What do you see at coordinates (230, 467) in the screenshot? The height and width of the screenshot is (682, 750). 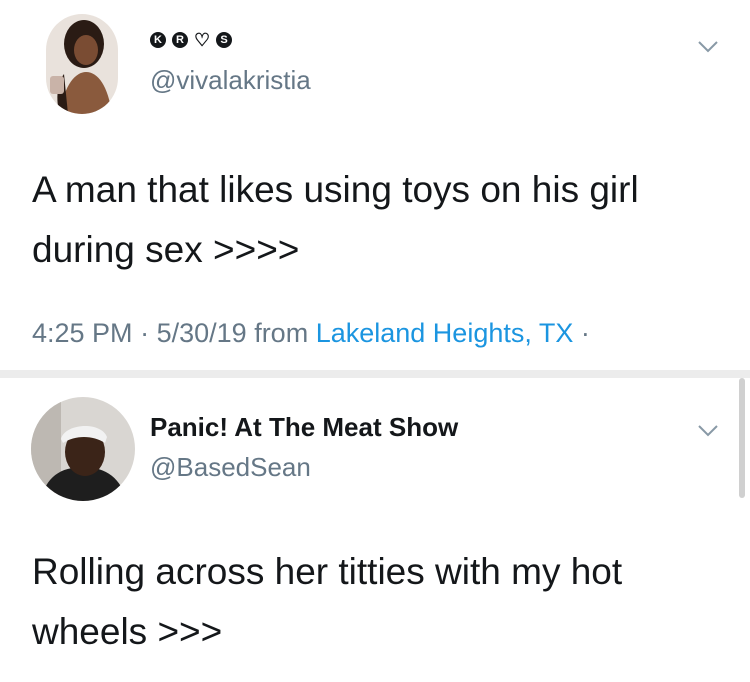 I see `user-handle: @BasedSean` at bounding box center [230, 467].